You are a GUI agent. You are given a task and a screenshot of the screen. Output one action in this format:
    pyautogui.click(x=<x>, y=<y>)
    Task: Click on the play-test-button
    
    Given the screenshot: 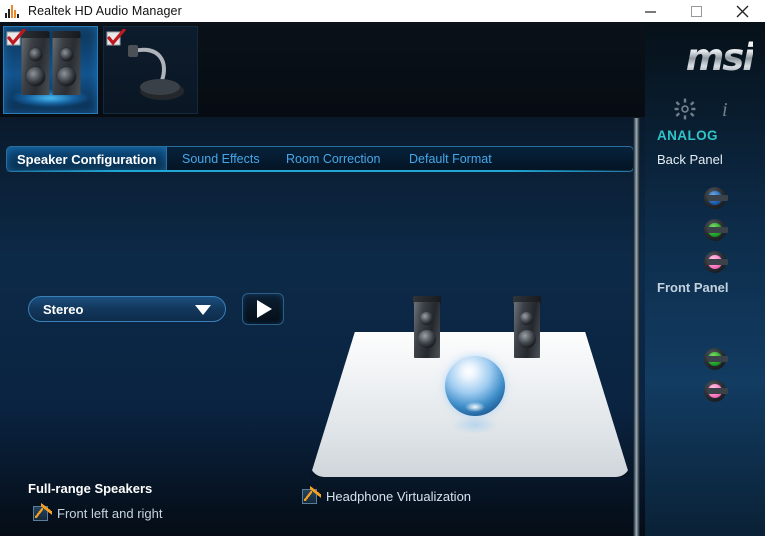 What is the action you would take?
    pyautogui.click(x=263, y=309)
    